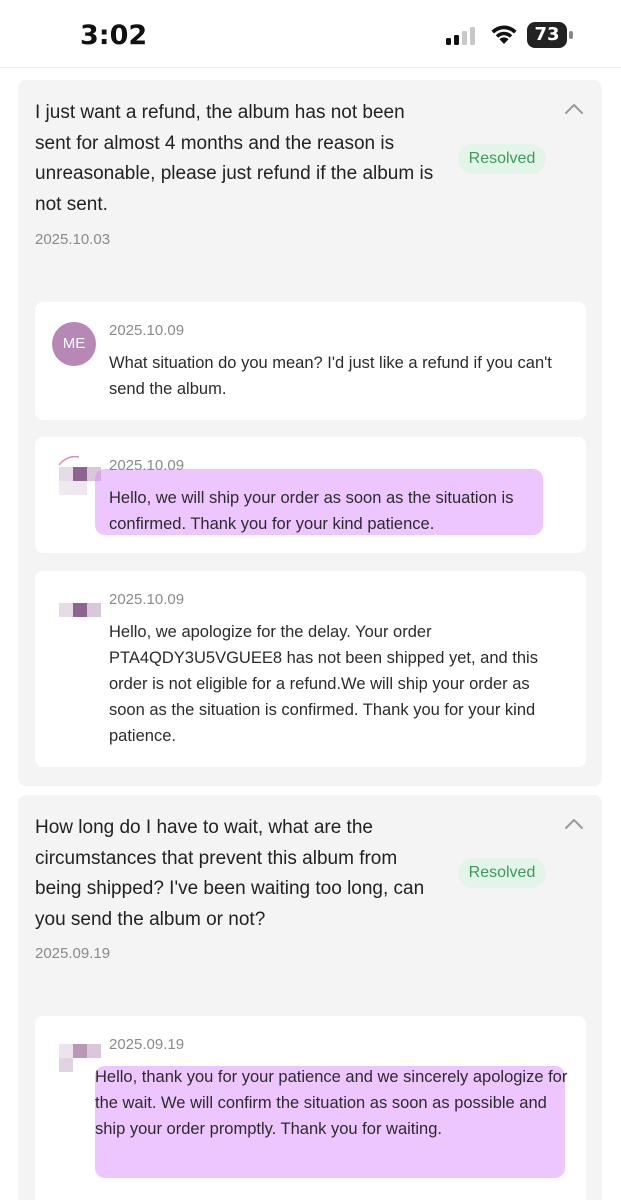  What do you see at coordinates (73, 239) in the screenshot?
I see `inquiry-date: 2025.10.03` at bounding box center [73, 239].